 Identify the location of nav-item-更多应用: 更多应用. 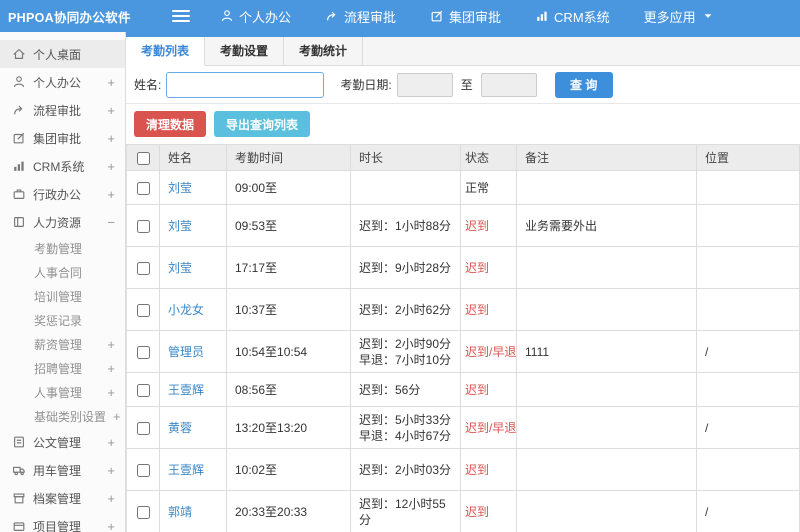
(679, 16).